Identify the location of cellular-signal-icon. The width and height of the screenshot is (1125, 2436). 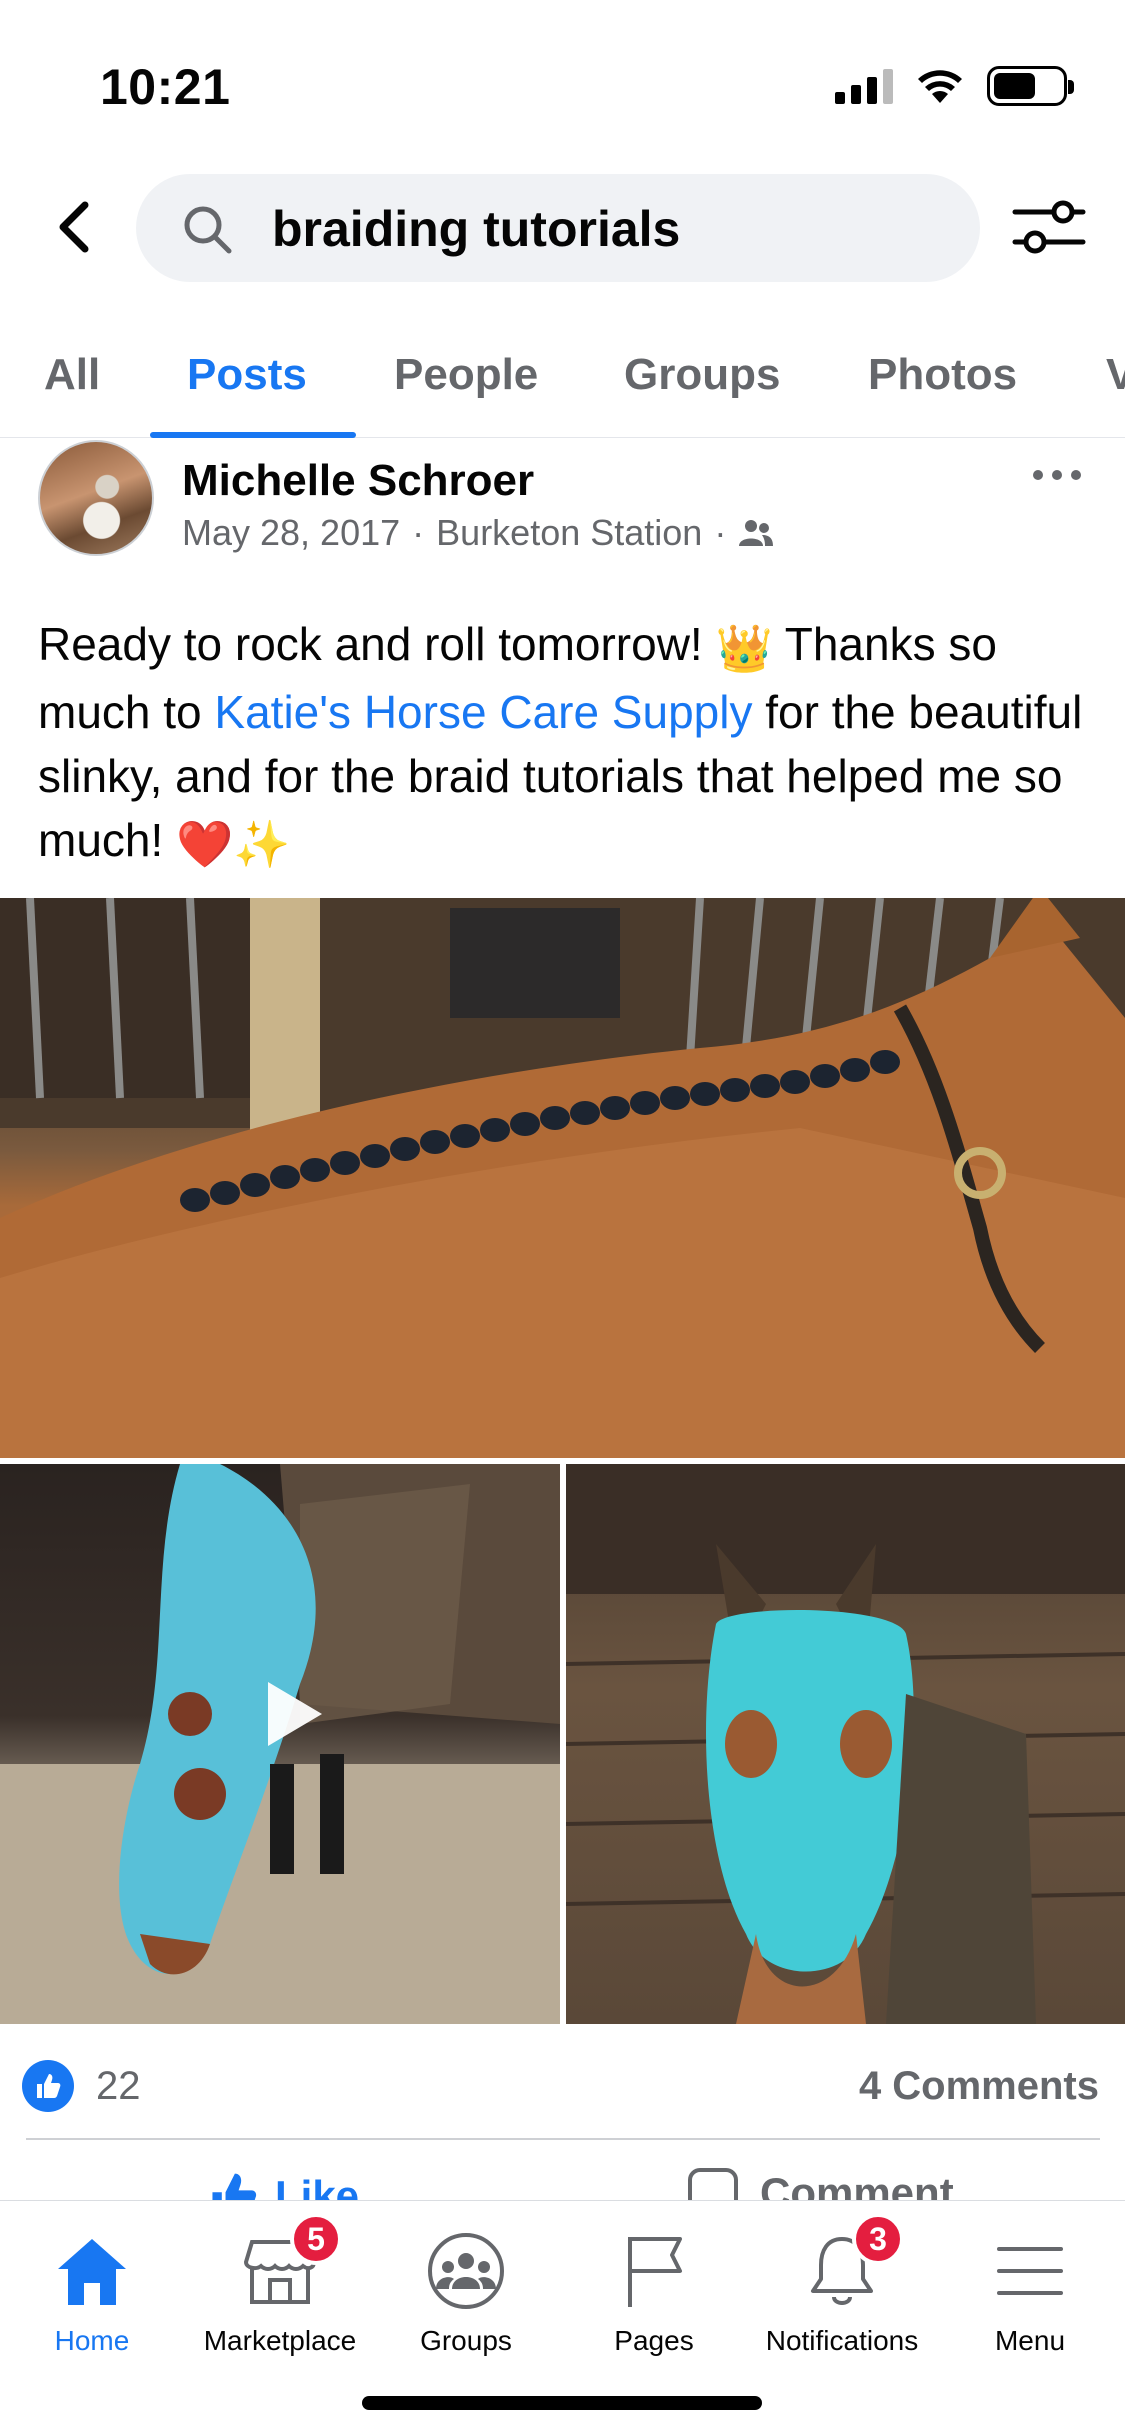
(864, 86).